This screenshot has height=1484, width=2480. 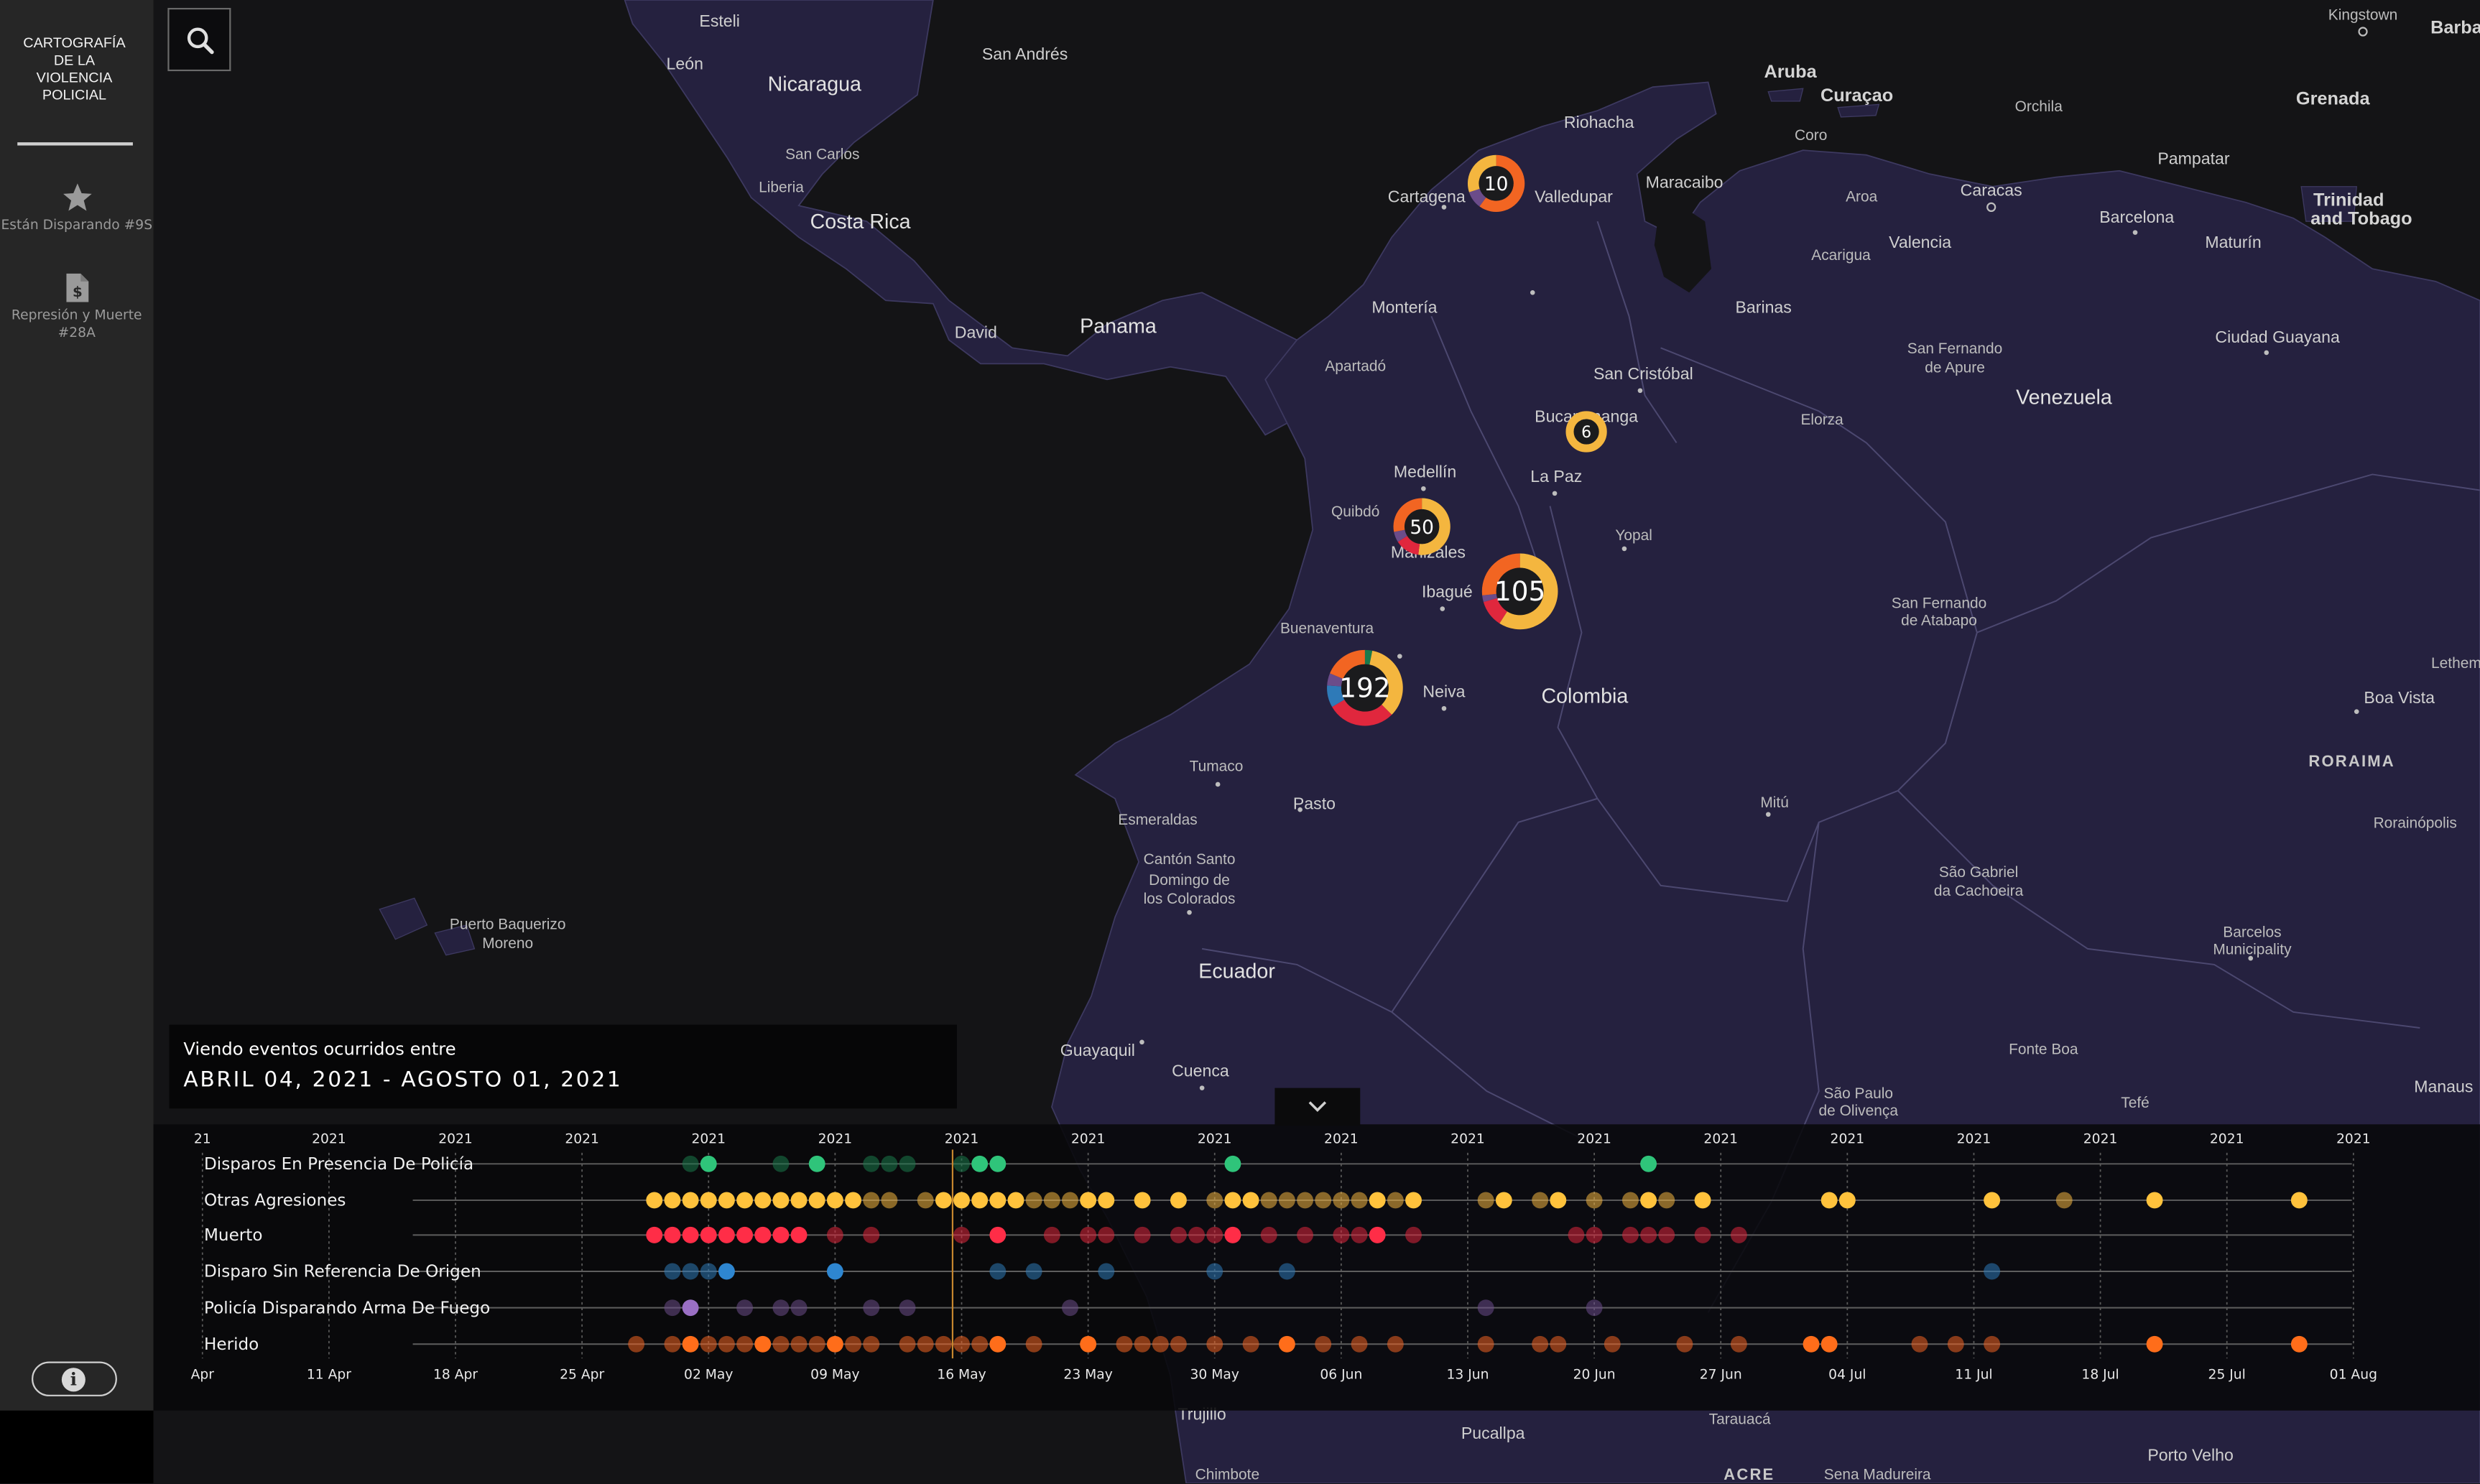 What do you see at coordinates (74, 69) in the screenshot?
I see `app-title: CARTOGRAFÍA DE LA VIOLENCIA POLICIAL` at bounding box center [74, 69].